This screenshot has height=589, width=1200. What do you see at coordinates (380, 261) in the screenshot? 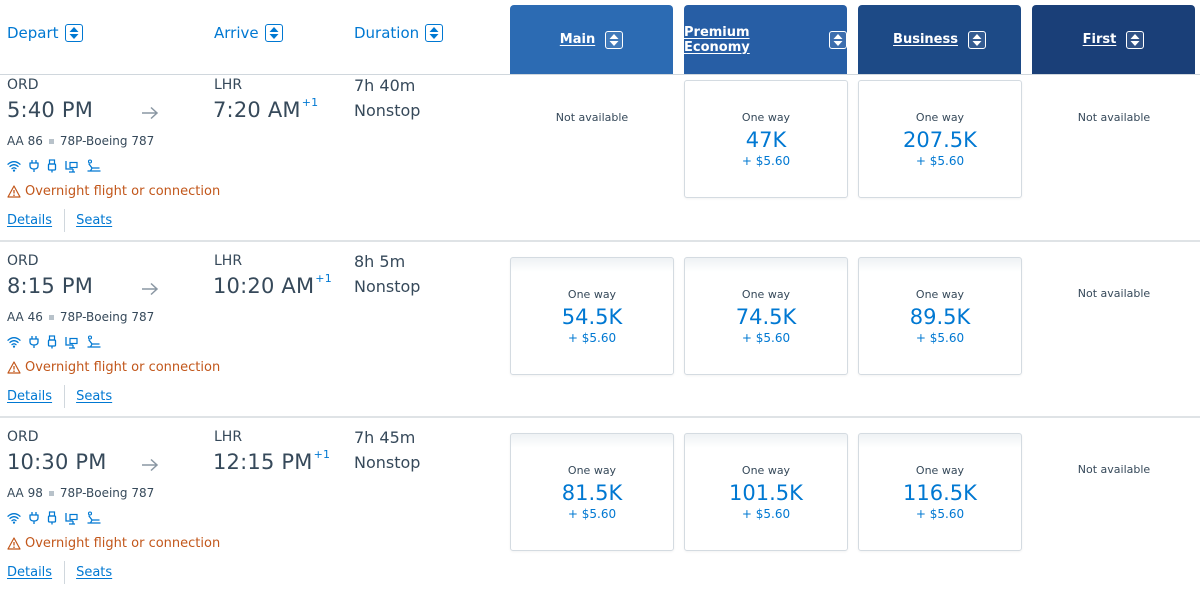
I see `flight-duration: 8h 5m` at bounding box center [380, 261].